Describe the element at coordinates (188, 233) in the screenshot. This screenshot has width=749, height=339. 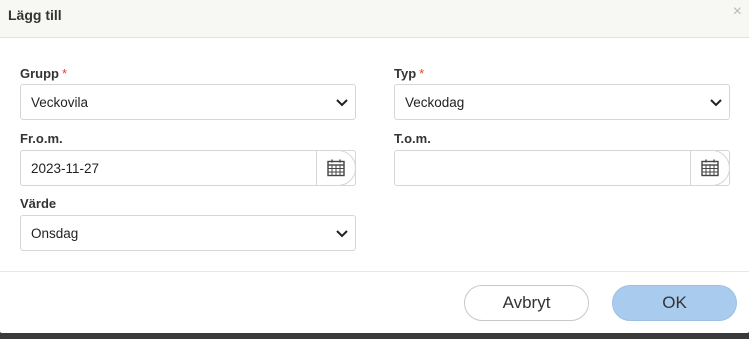
I see `varde-select: Onsdag` at that location.